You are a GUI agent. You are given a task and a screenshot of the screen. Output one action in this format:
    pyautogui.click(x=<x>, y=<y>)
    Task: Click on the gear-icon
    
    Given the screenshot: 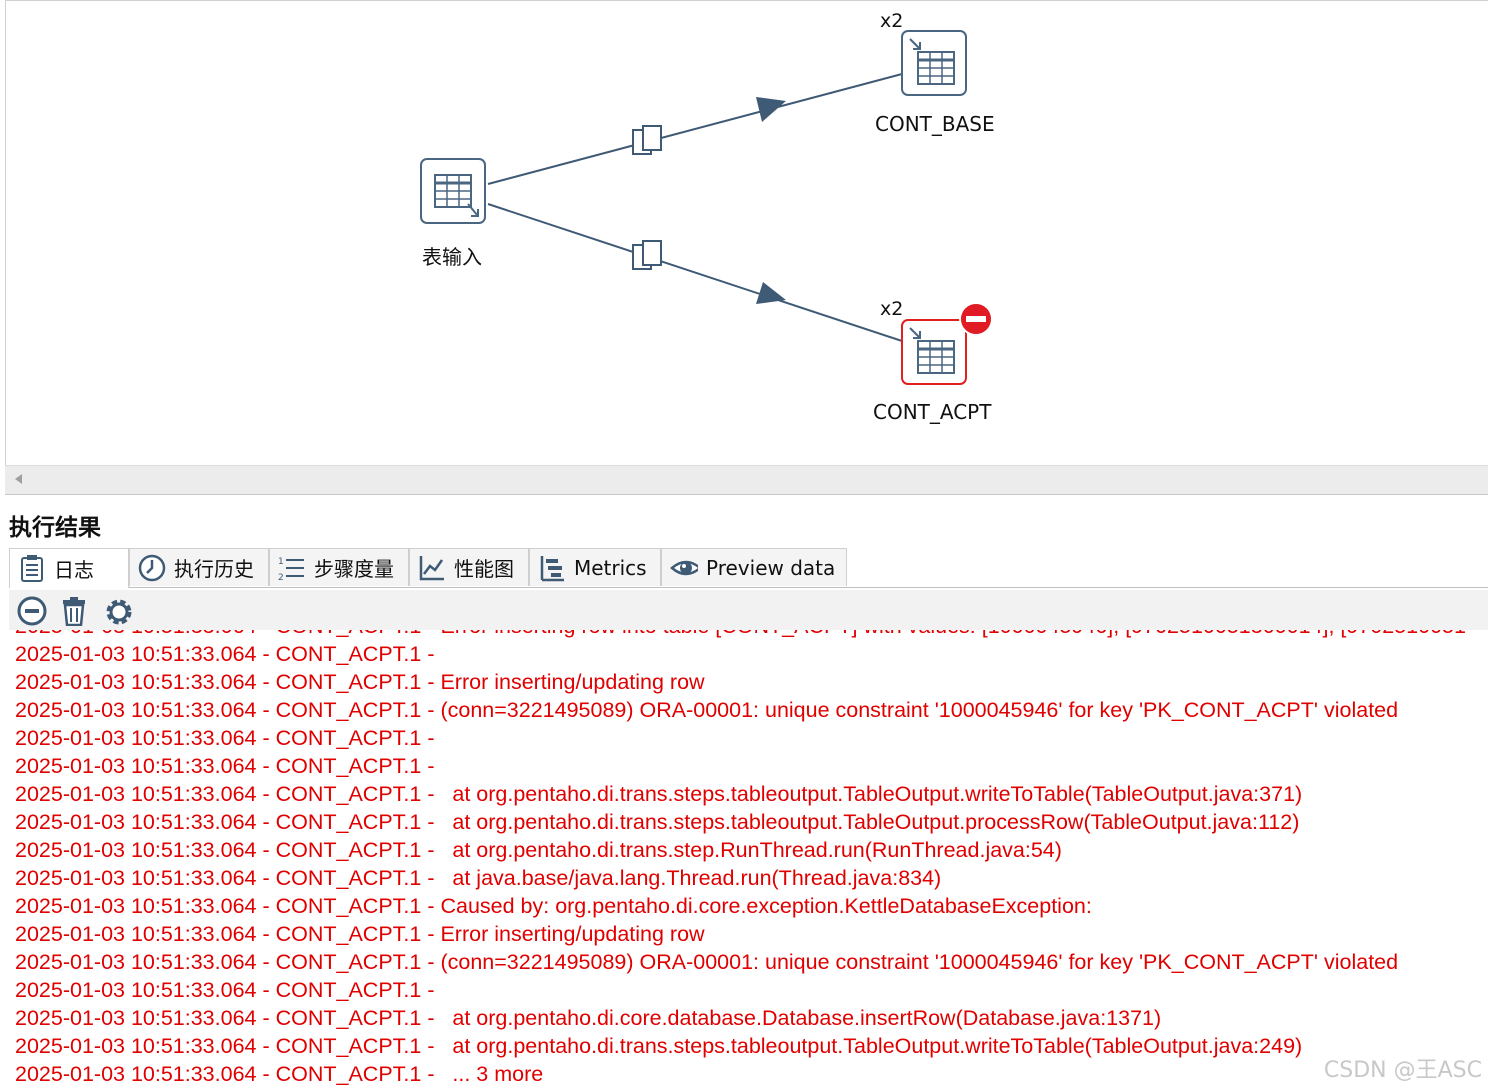 What is the action you would take?
    pyautogui.click(x=118, y=611)
    